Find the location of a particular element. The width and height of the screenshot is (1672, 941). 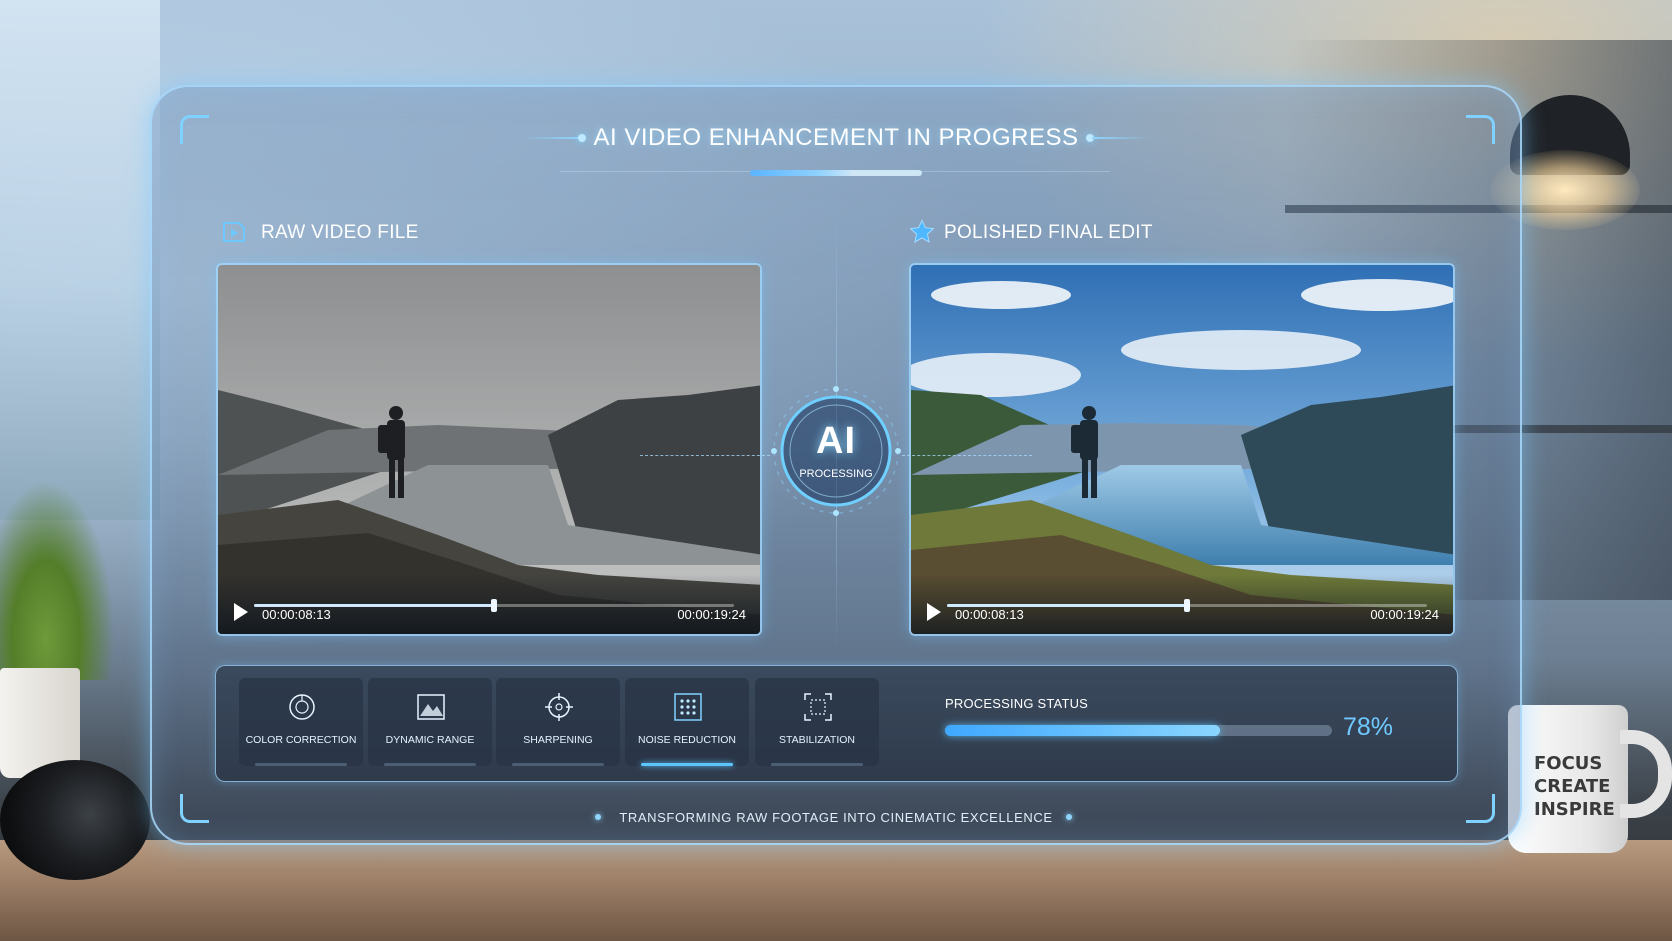

desk-surface is located at coordinates (836, 890).